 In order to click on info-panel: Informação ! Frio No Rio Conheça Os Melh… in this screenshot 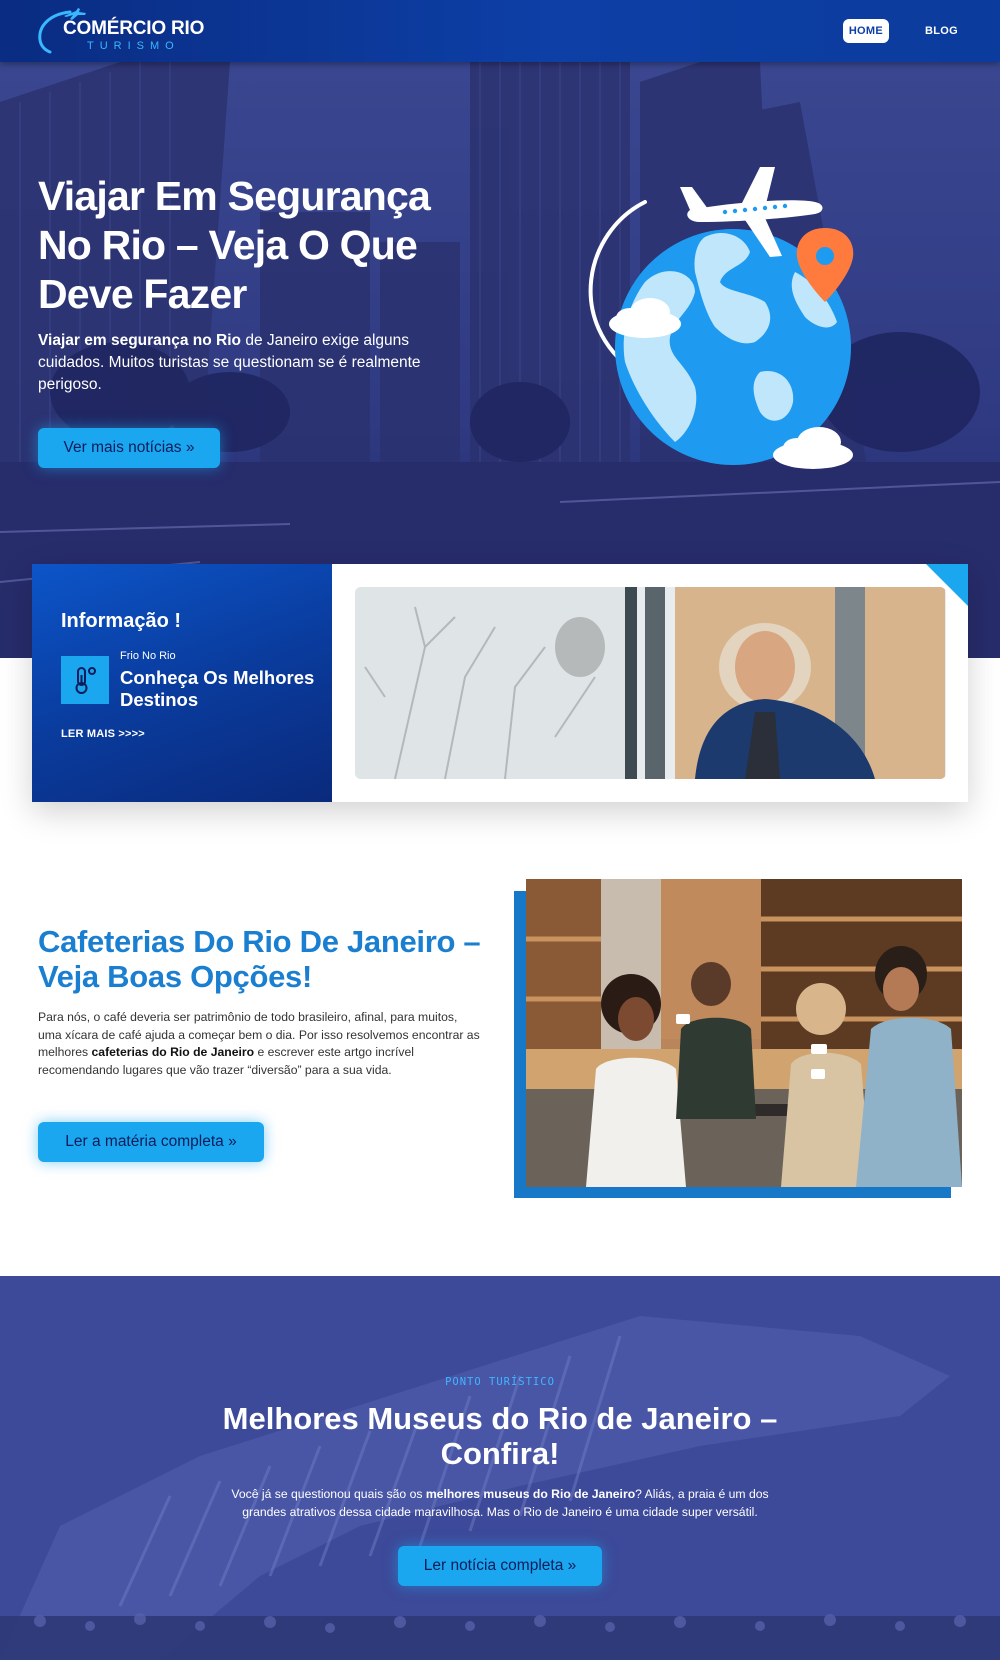, I will do `click(182, 683)`.